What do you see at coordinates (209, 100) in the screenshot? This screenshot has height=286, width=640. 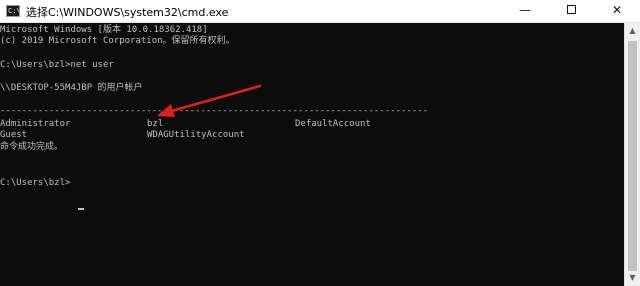 I see `annotation-arrow-icon` at bounding box center [209, 100].